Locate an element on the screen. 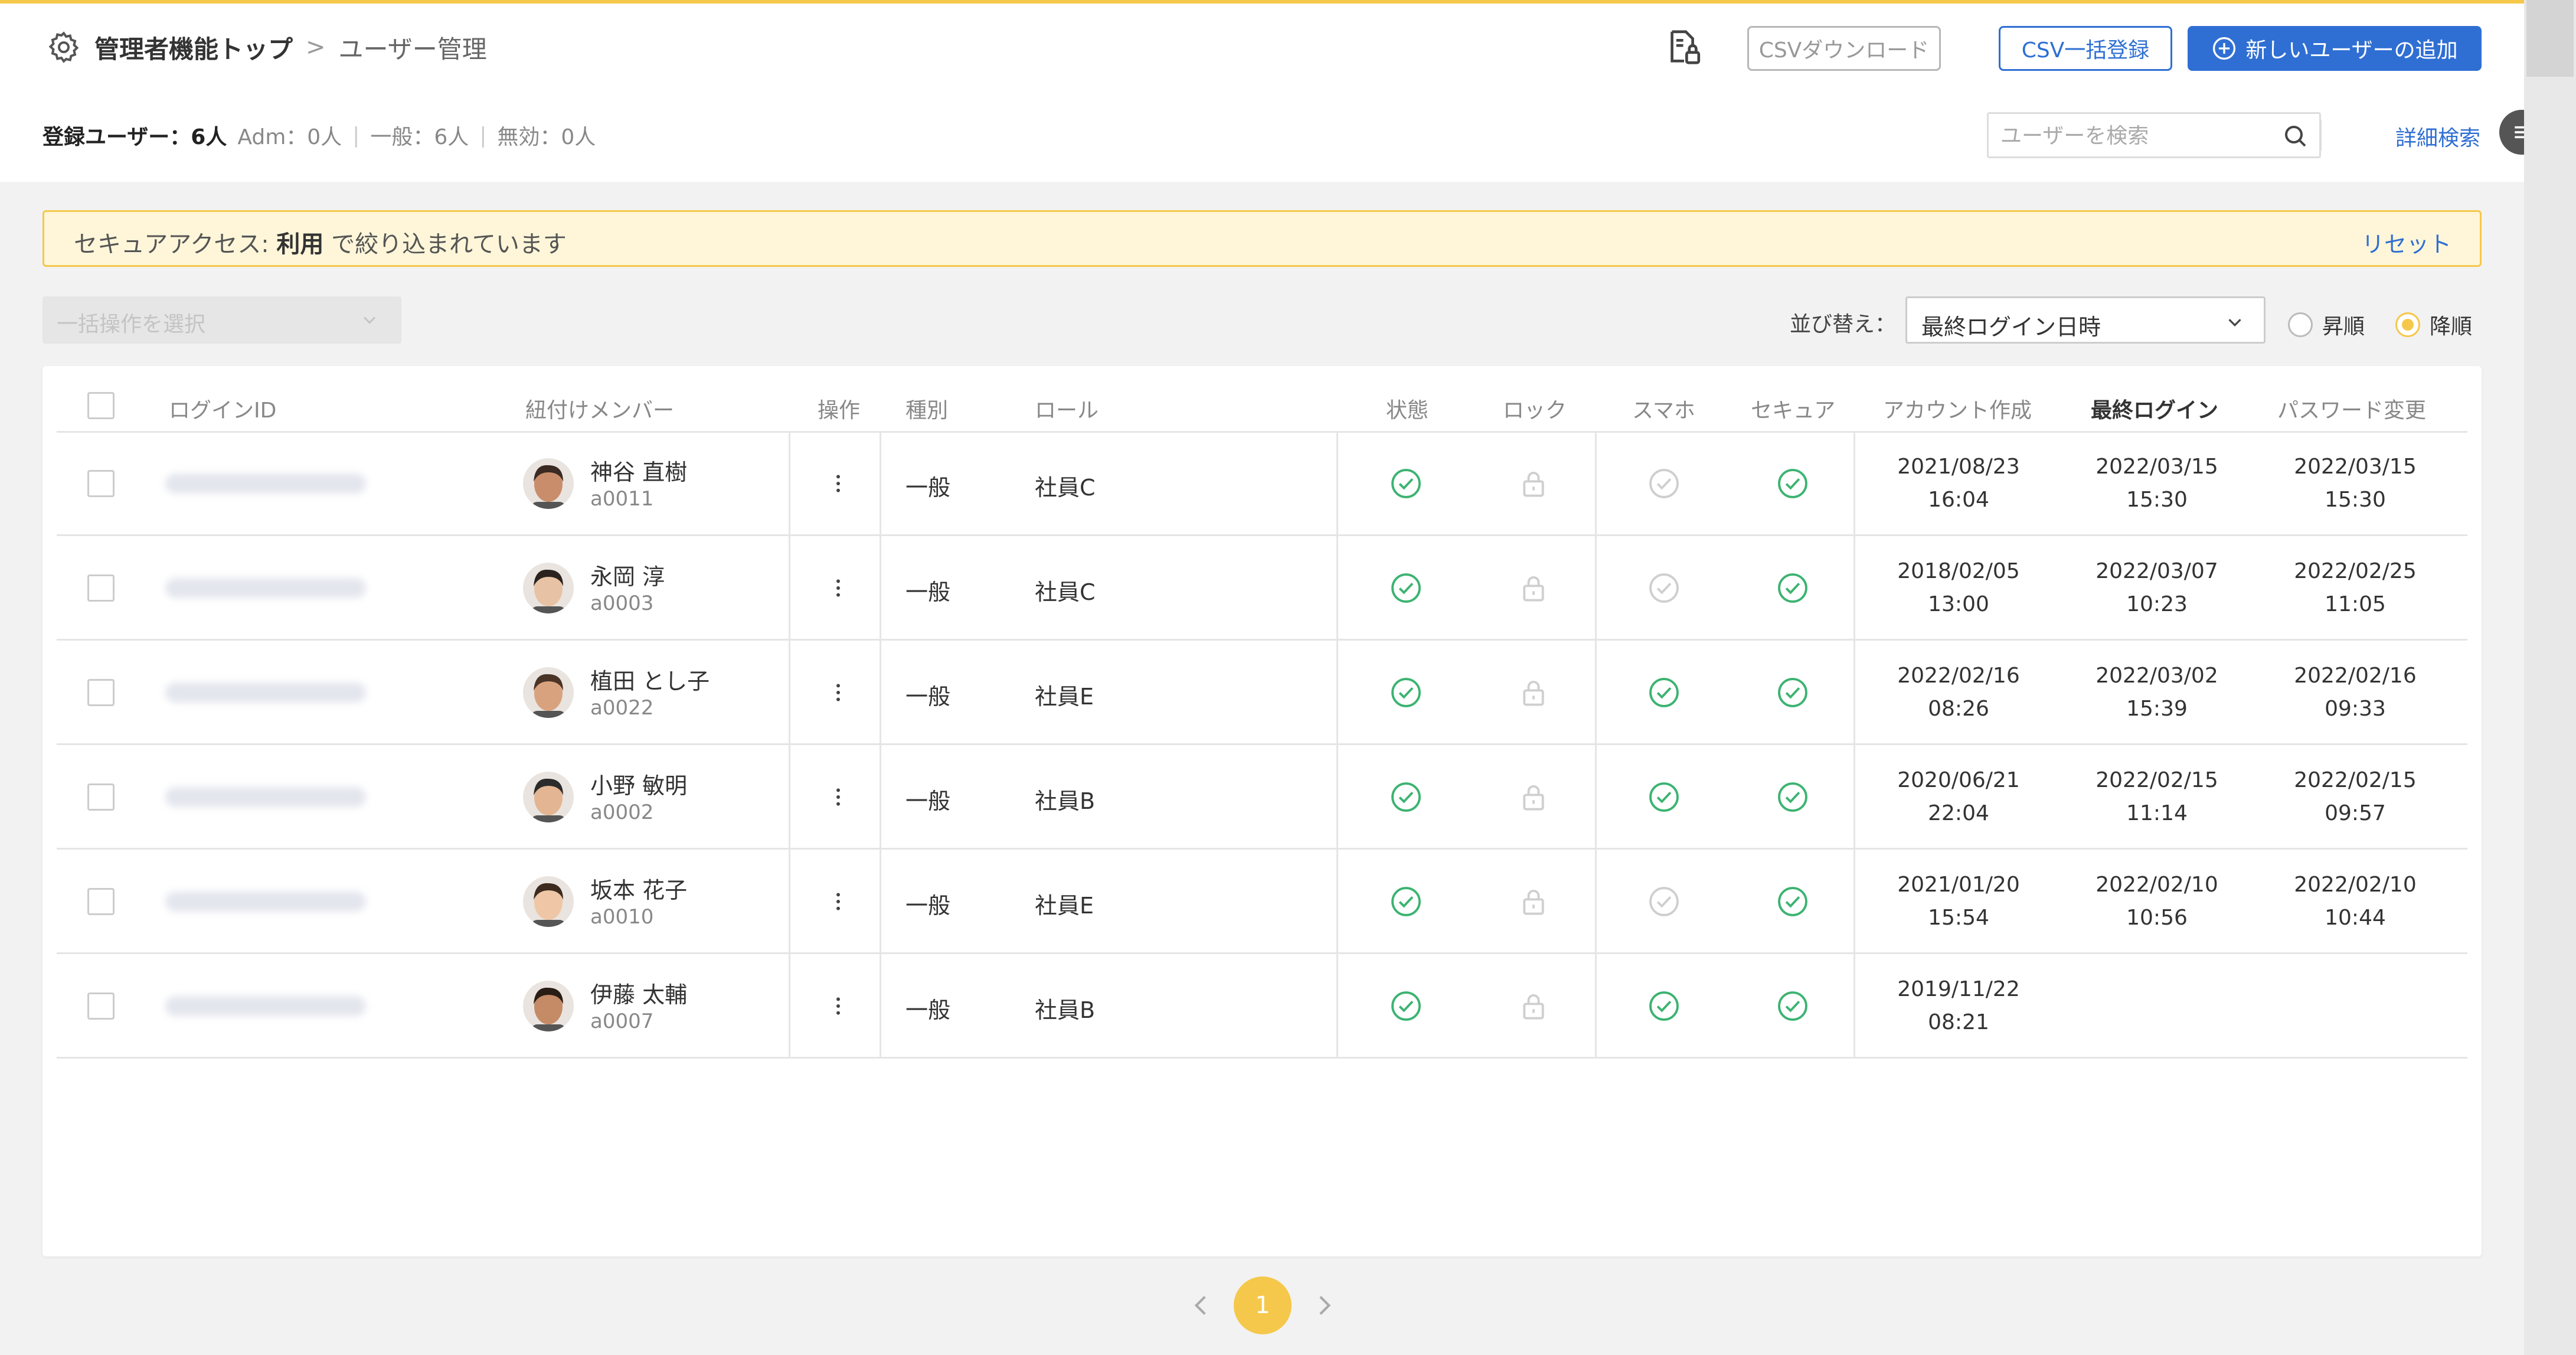  sort-select: 最終ログイン日時 is located at coordinates (2085, 320).